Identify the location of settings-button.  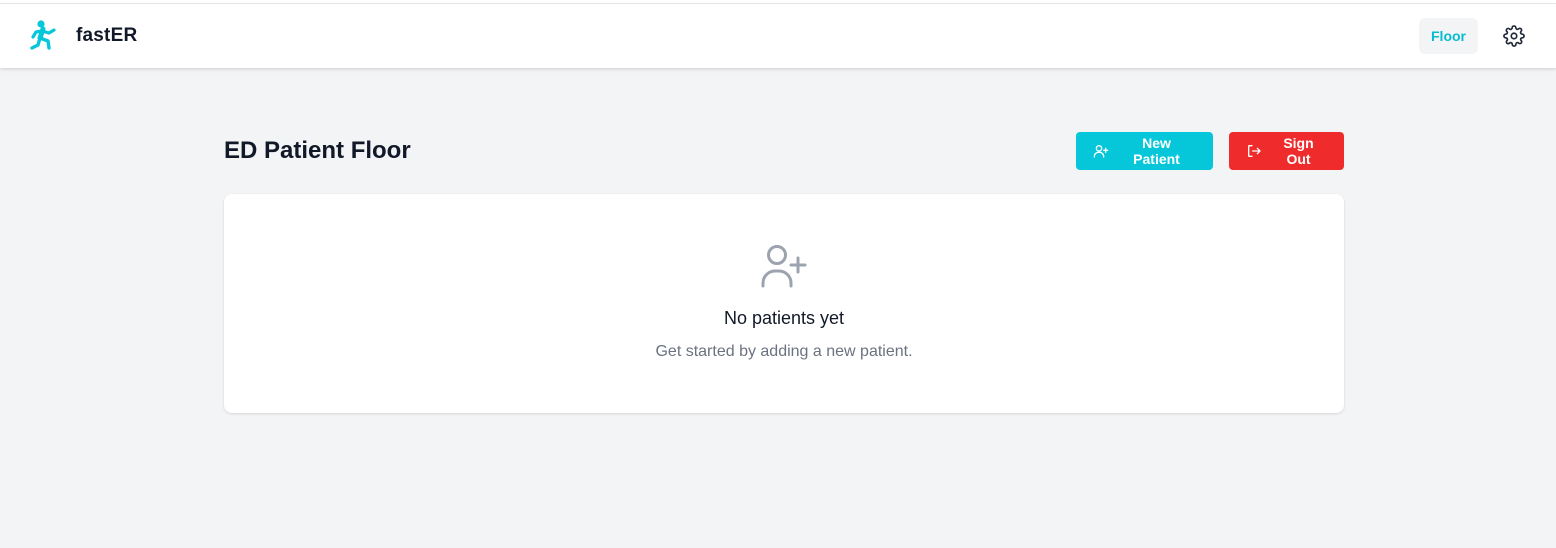
(1514, 36).